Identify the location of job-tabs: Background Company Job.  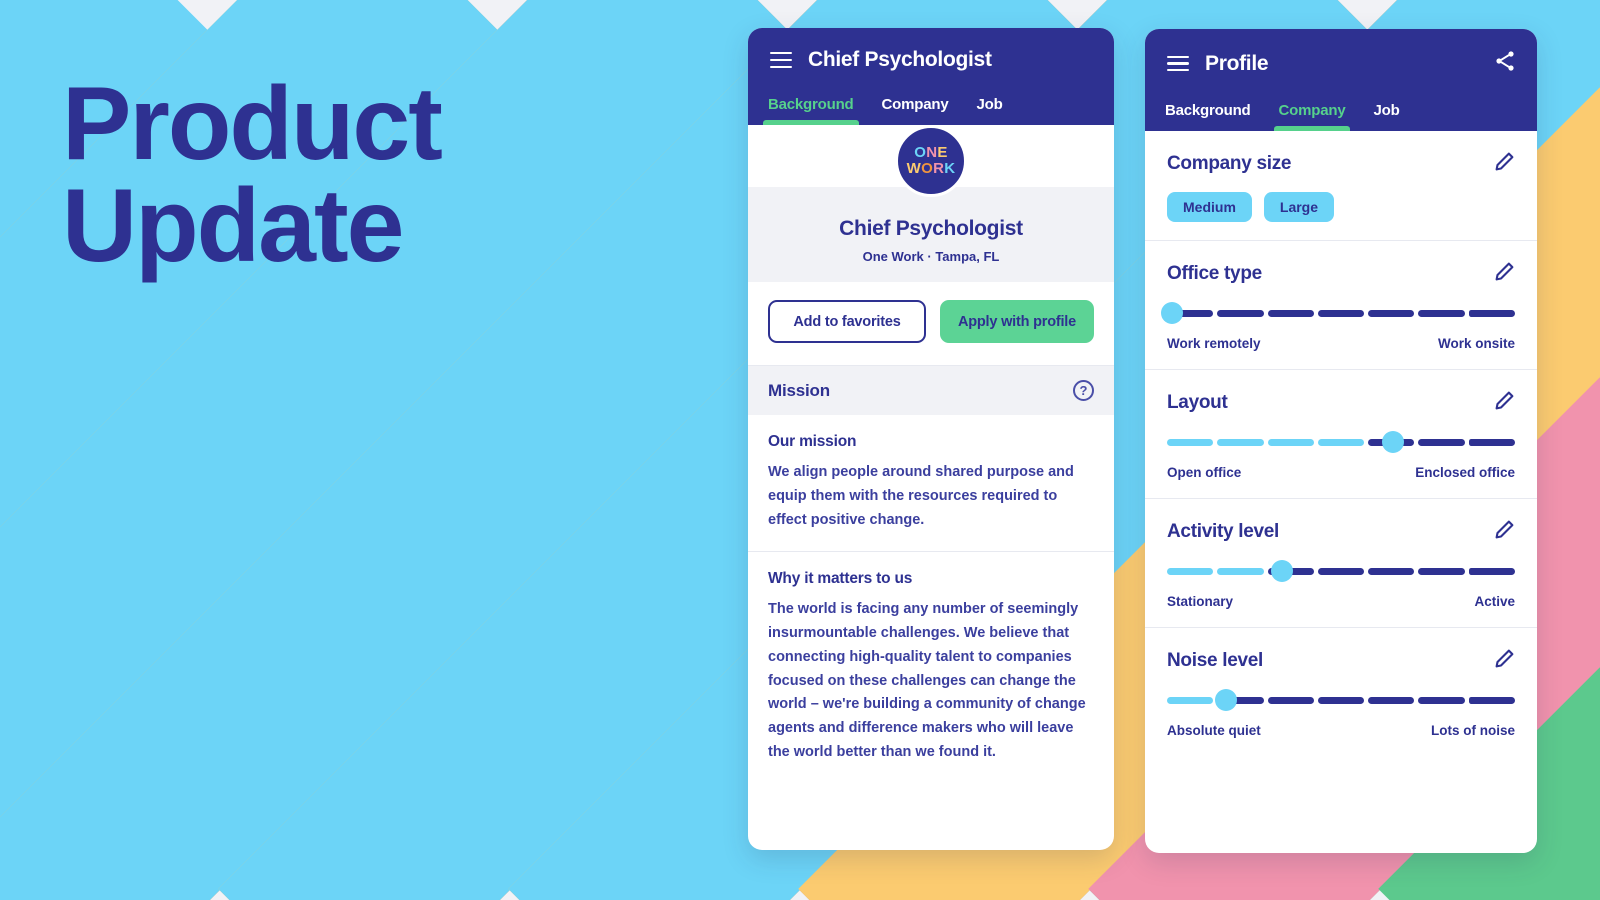
(931, 106).